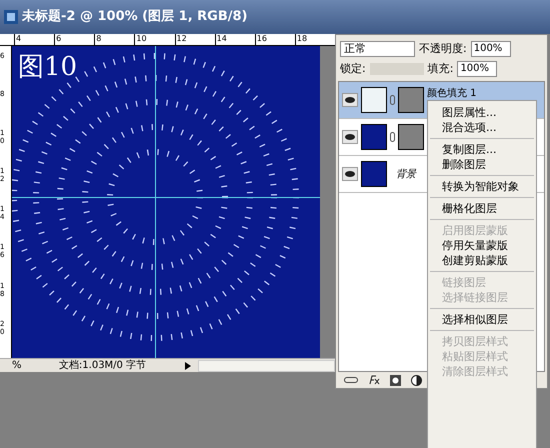 This screenshot has width=550, height=448. Describe the element at coordinates (405, 175) in the screenshot. I see `layer-name: 背景` at that location.